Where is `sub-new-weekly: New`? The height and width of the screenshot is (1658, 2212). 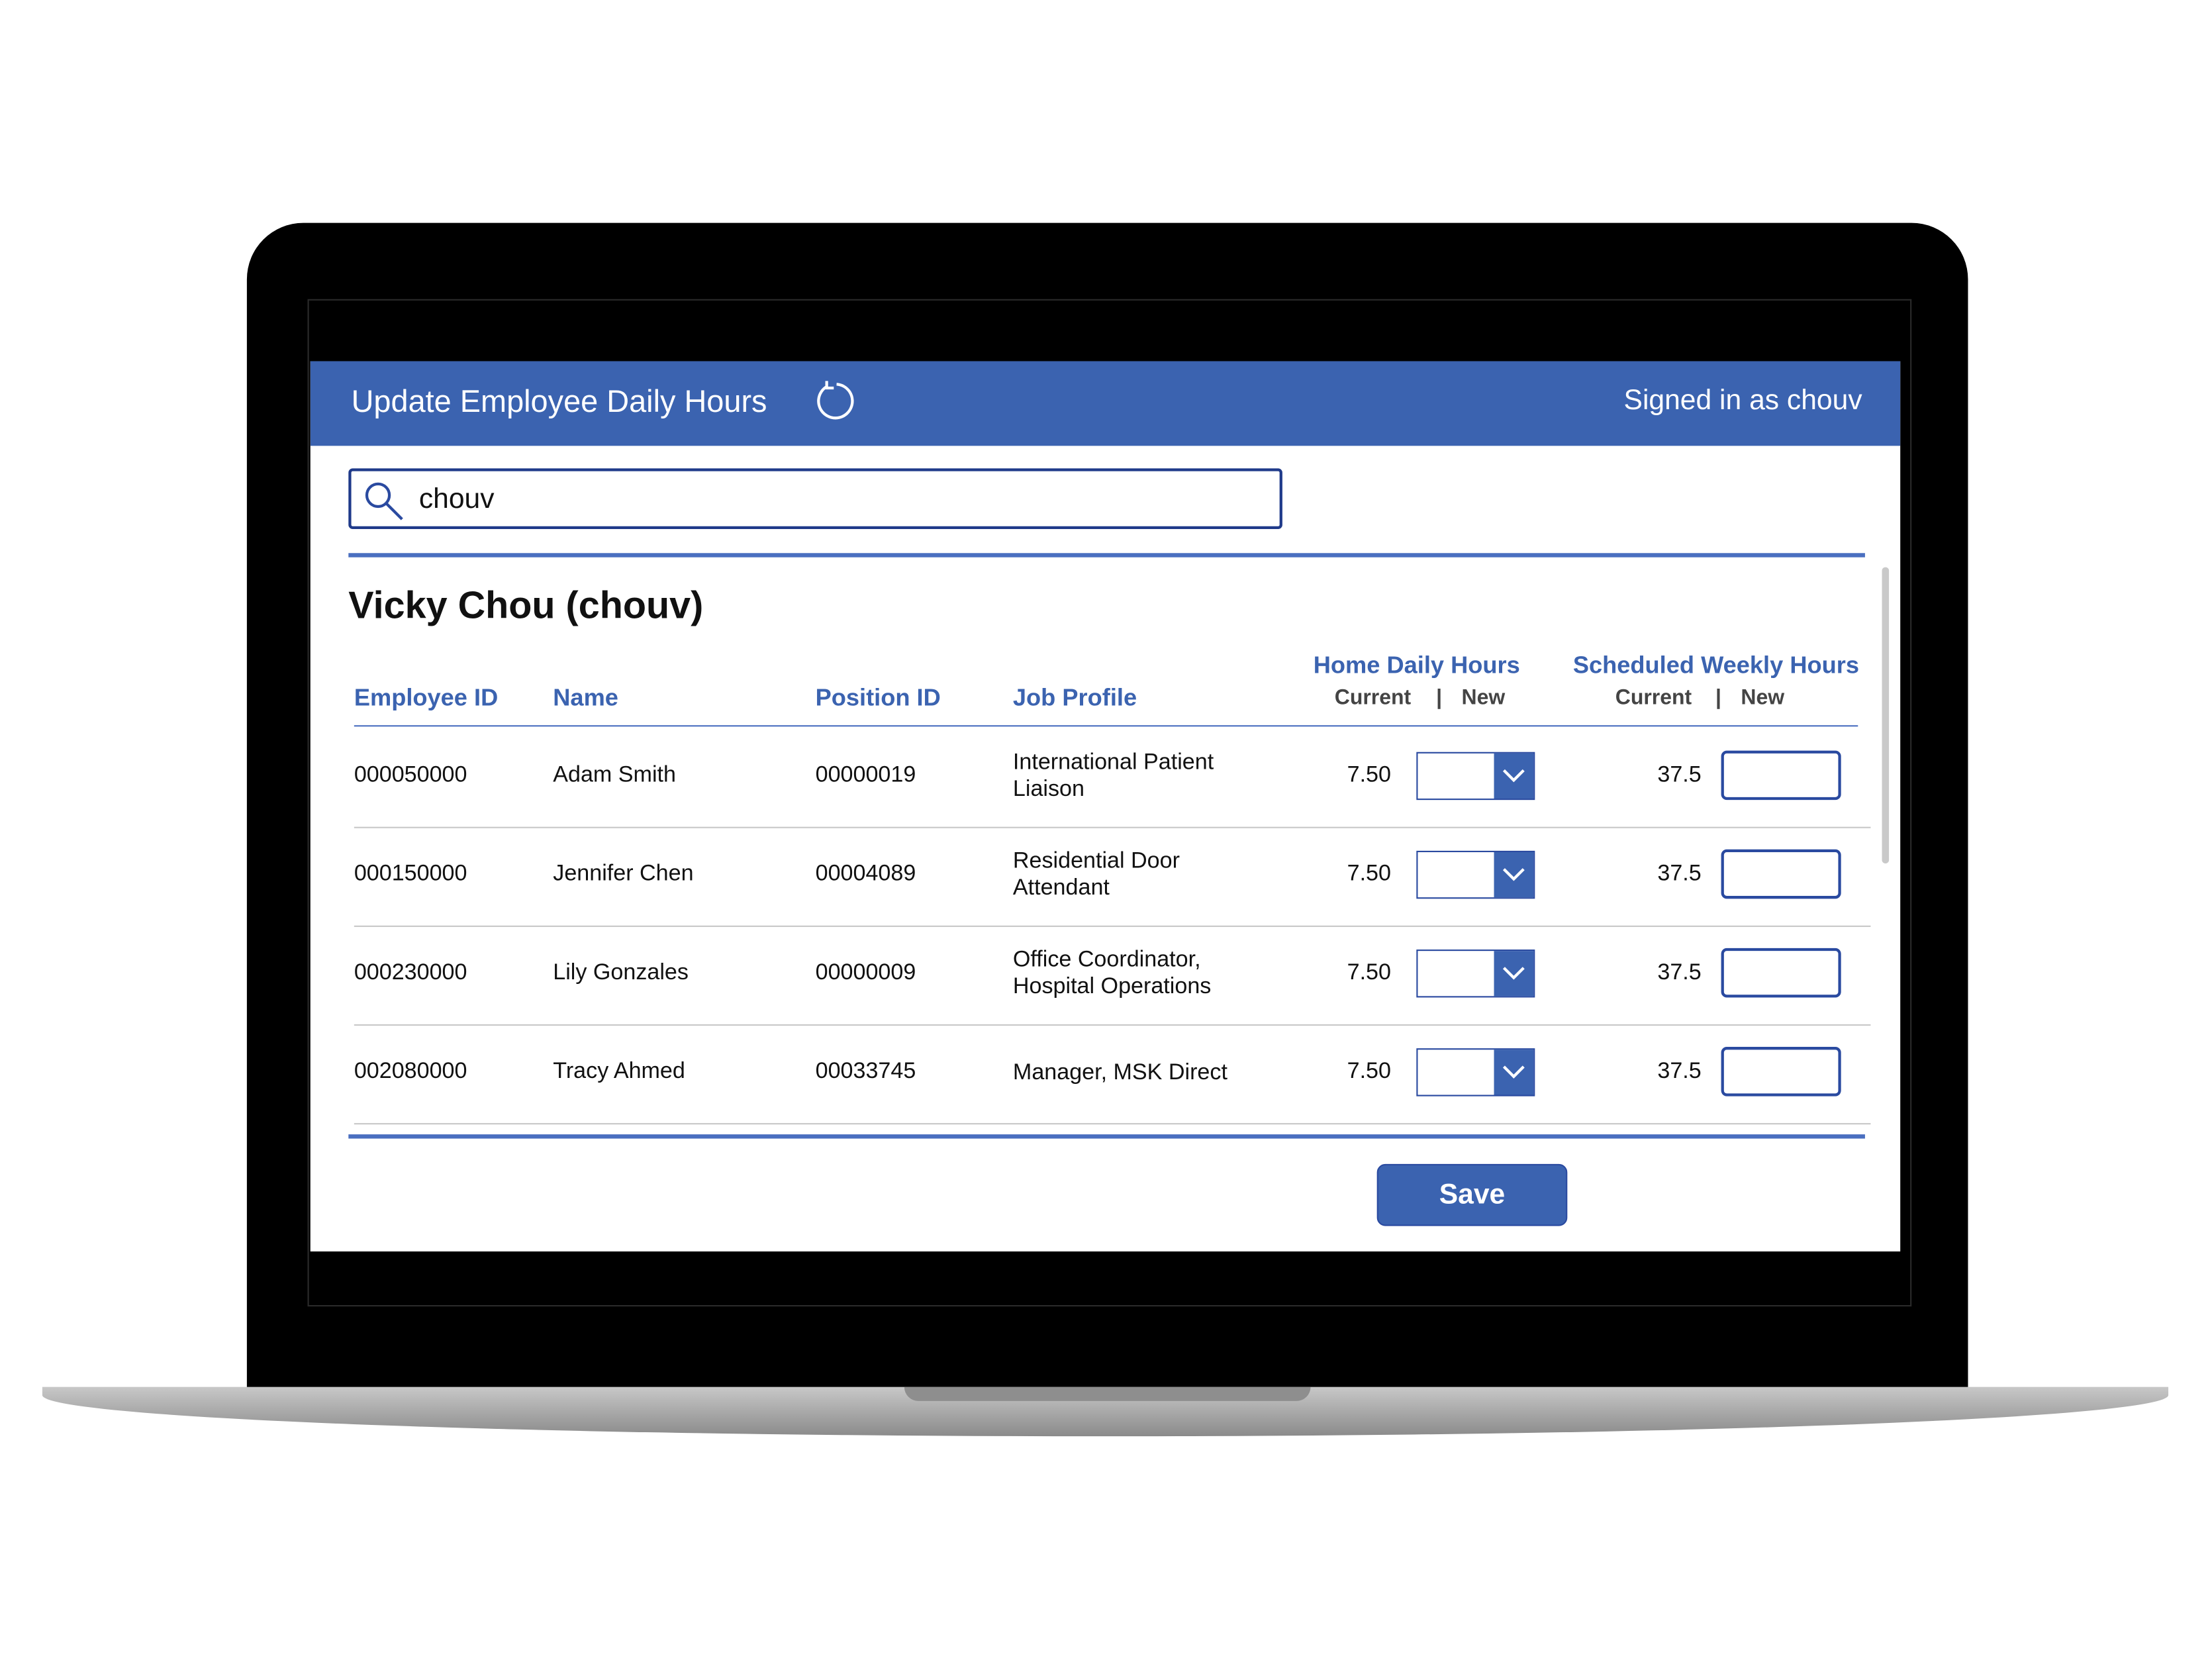 sub-new-weekly: New is located at coordinates (1763, 697).